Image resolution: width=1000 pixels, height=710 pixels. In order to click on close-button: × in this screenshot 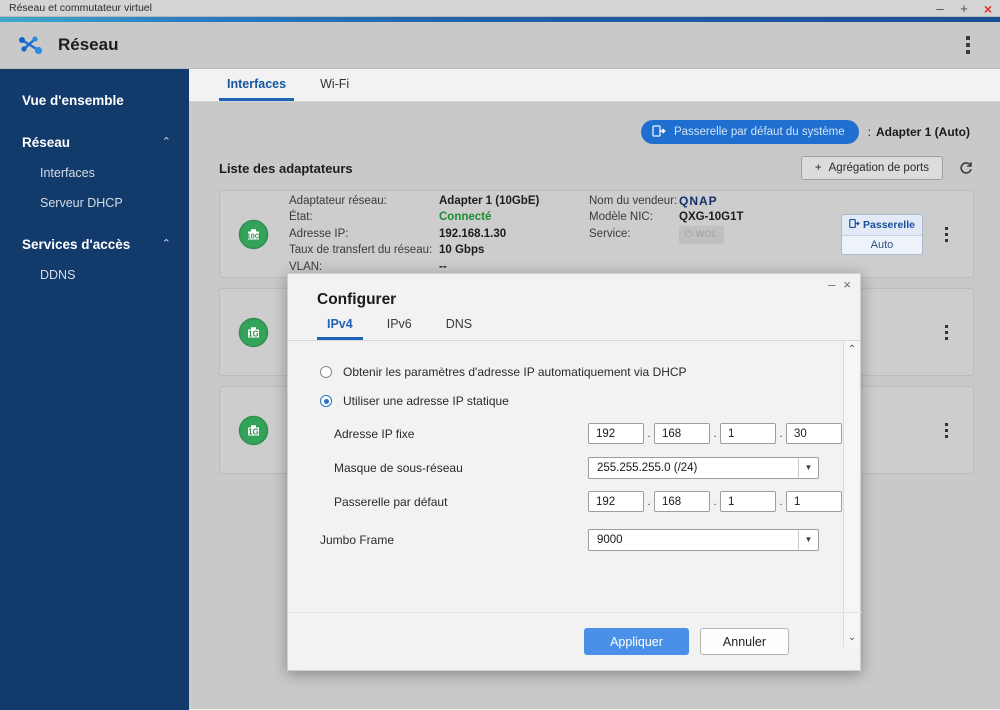, I will do `click(988, 8)`.